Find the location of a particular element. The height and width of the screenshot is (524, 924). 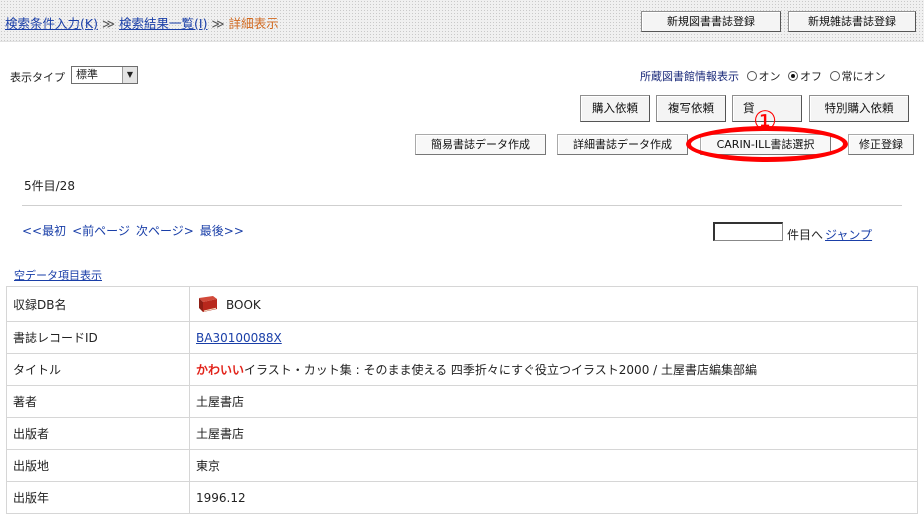

pager-next-link: 次ページ> is located at coordinates (165, 231).